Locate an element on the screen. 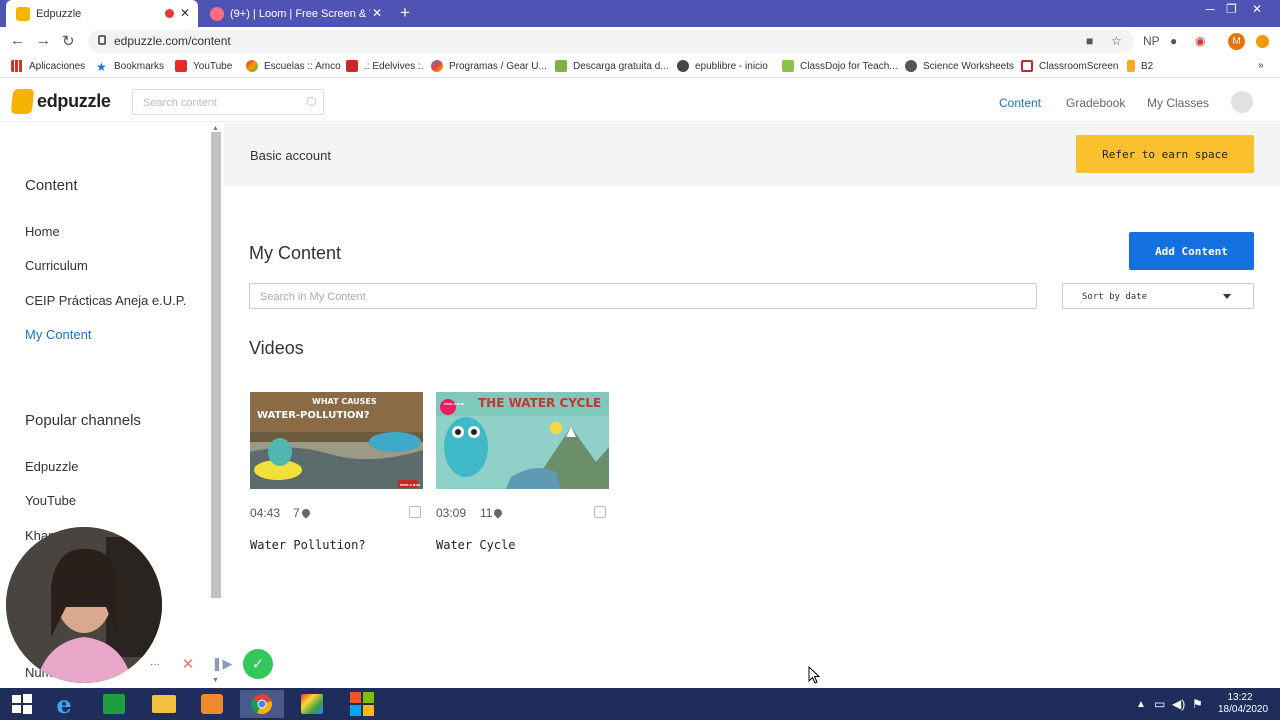  edpuzzle-favicon-icon is located at coordinates (23, 13).